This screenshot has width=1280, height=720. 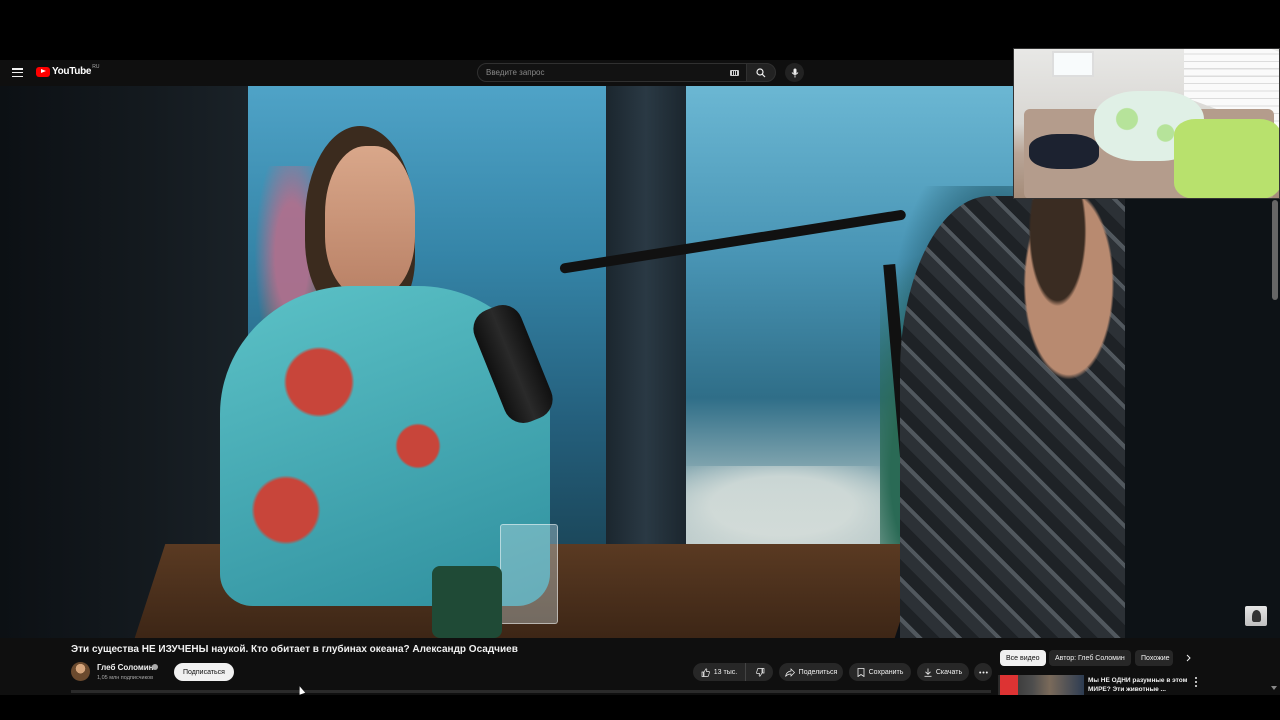 I want to click on search-button, so click(x=761, y=72).